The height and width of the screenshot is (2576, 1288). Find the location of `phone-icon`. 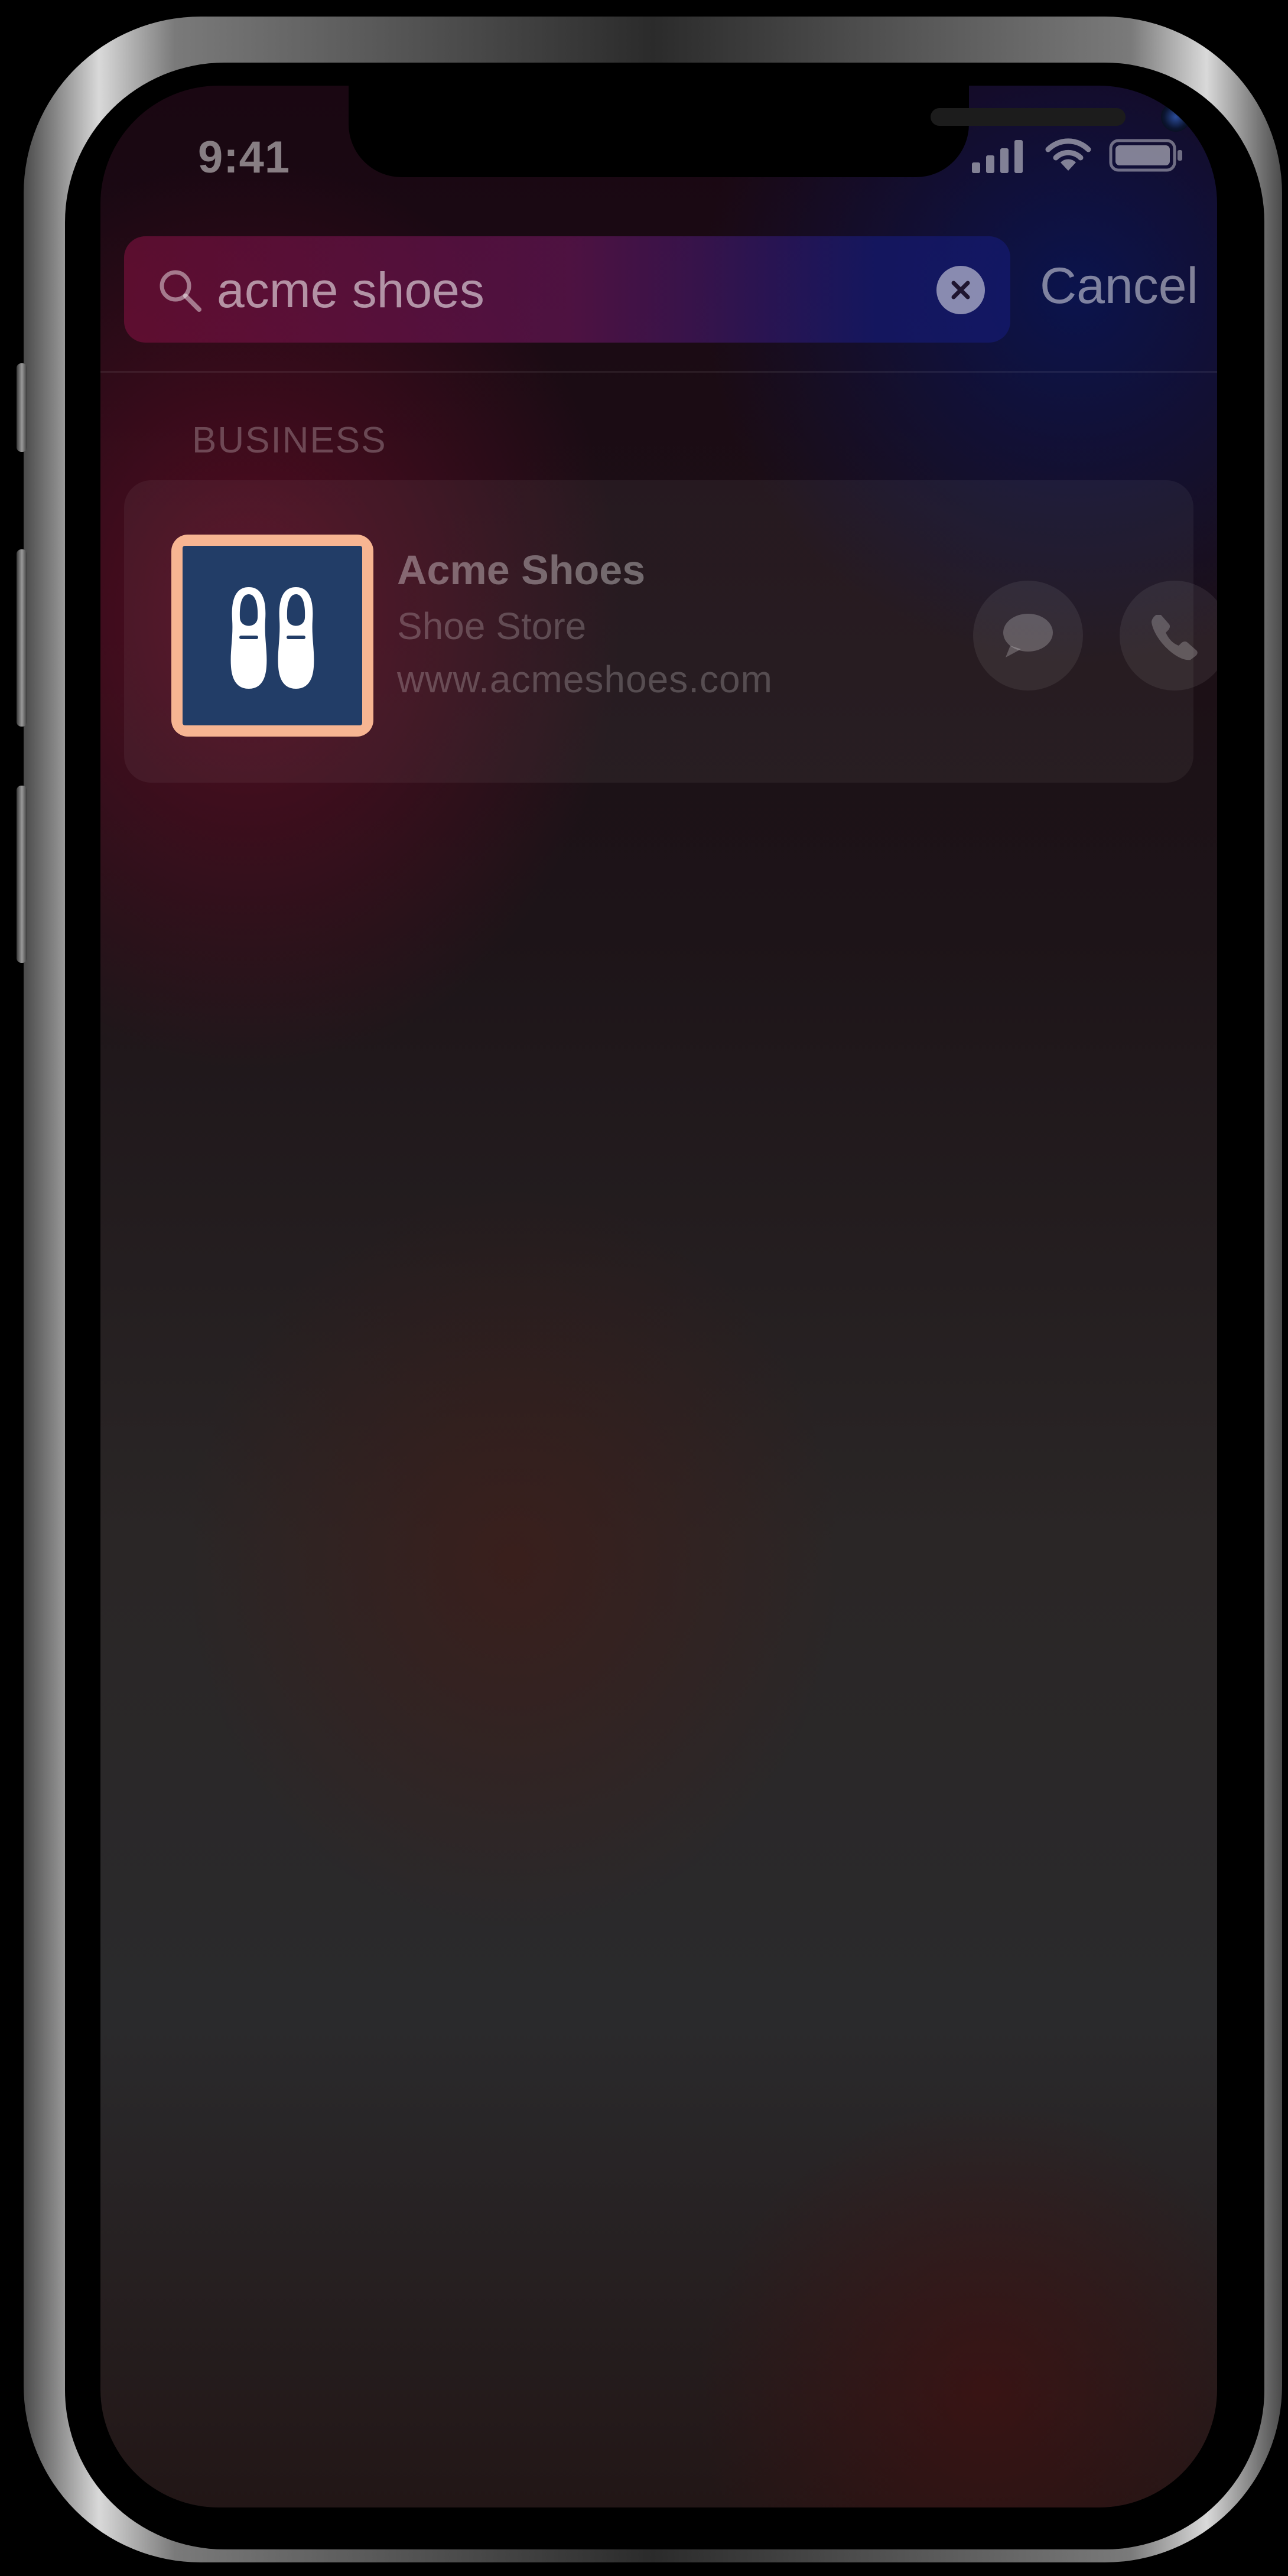

phone-icon is located at coordinates (1175, 638).